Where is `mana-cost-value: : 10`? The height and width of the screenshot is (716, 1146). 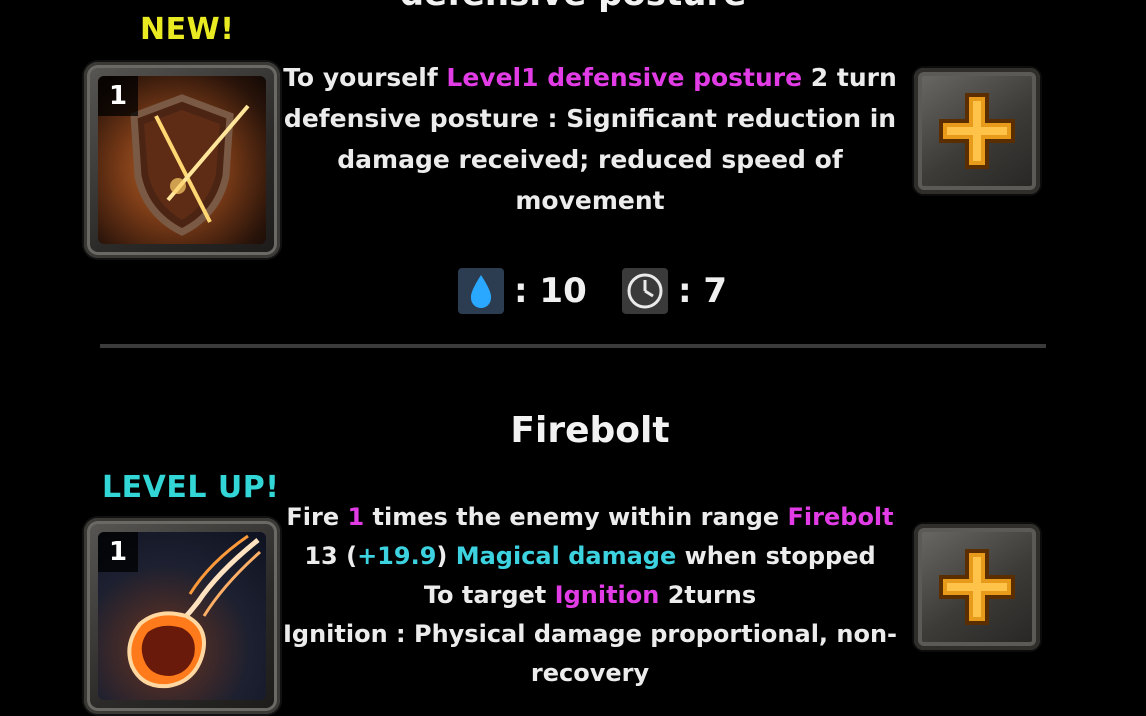
mana-cost-value: : 10 is located at coordinates (550, 291).